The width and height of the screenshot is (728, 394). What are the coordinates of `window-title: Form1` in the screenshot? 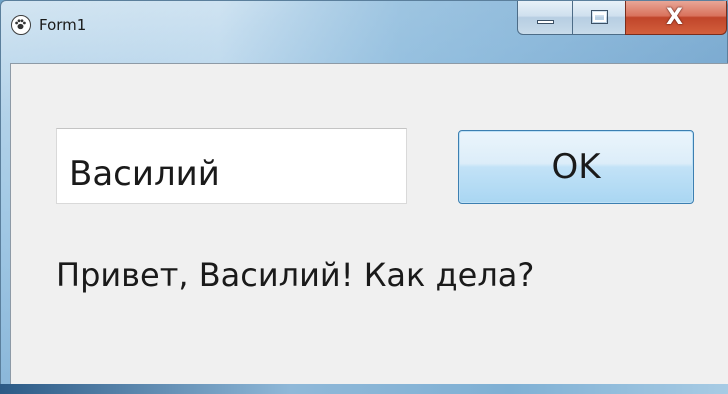 It's located at (63, 25).